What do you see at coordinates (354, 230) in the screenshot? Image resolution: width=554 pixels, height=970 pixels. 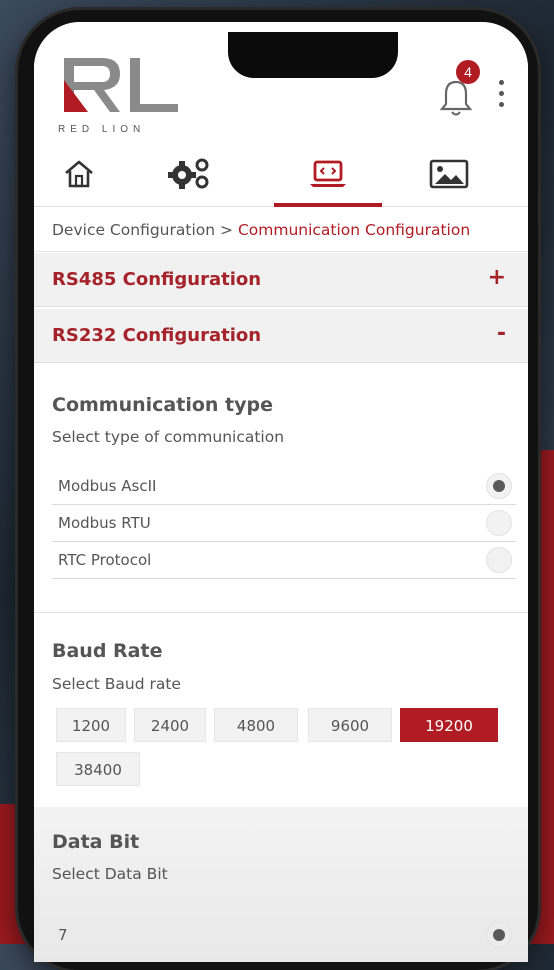 I see `breadcrumb-current: Communication Configuration` at bounding box center [354, 230].